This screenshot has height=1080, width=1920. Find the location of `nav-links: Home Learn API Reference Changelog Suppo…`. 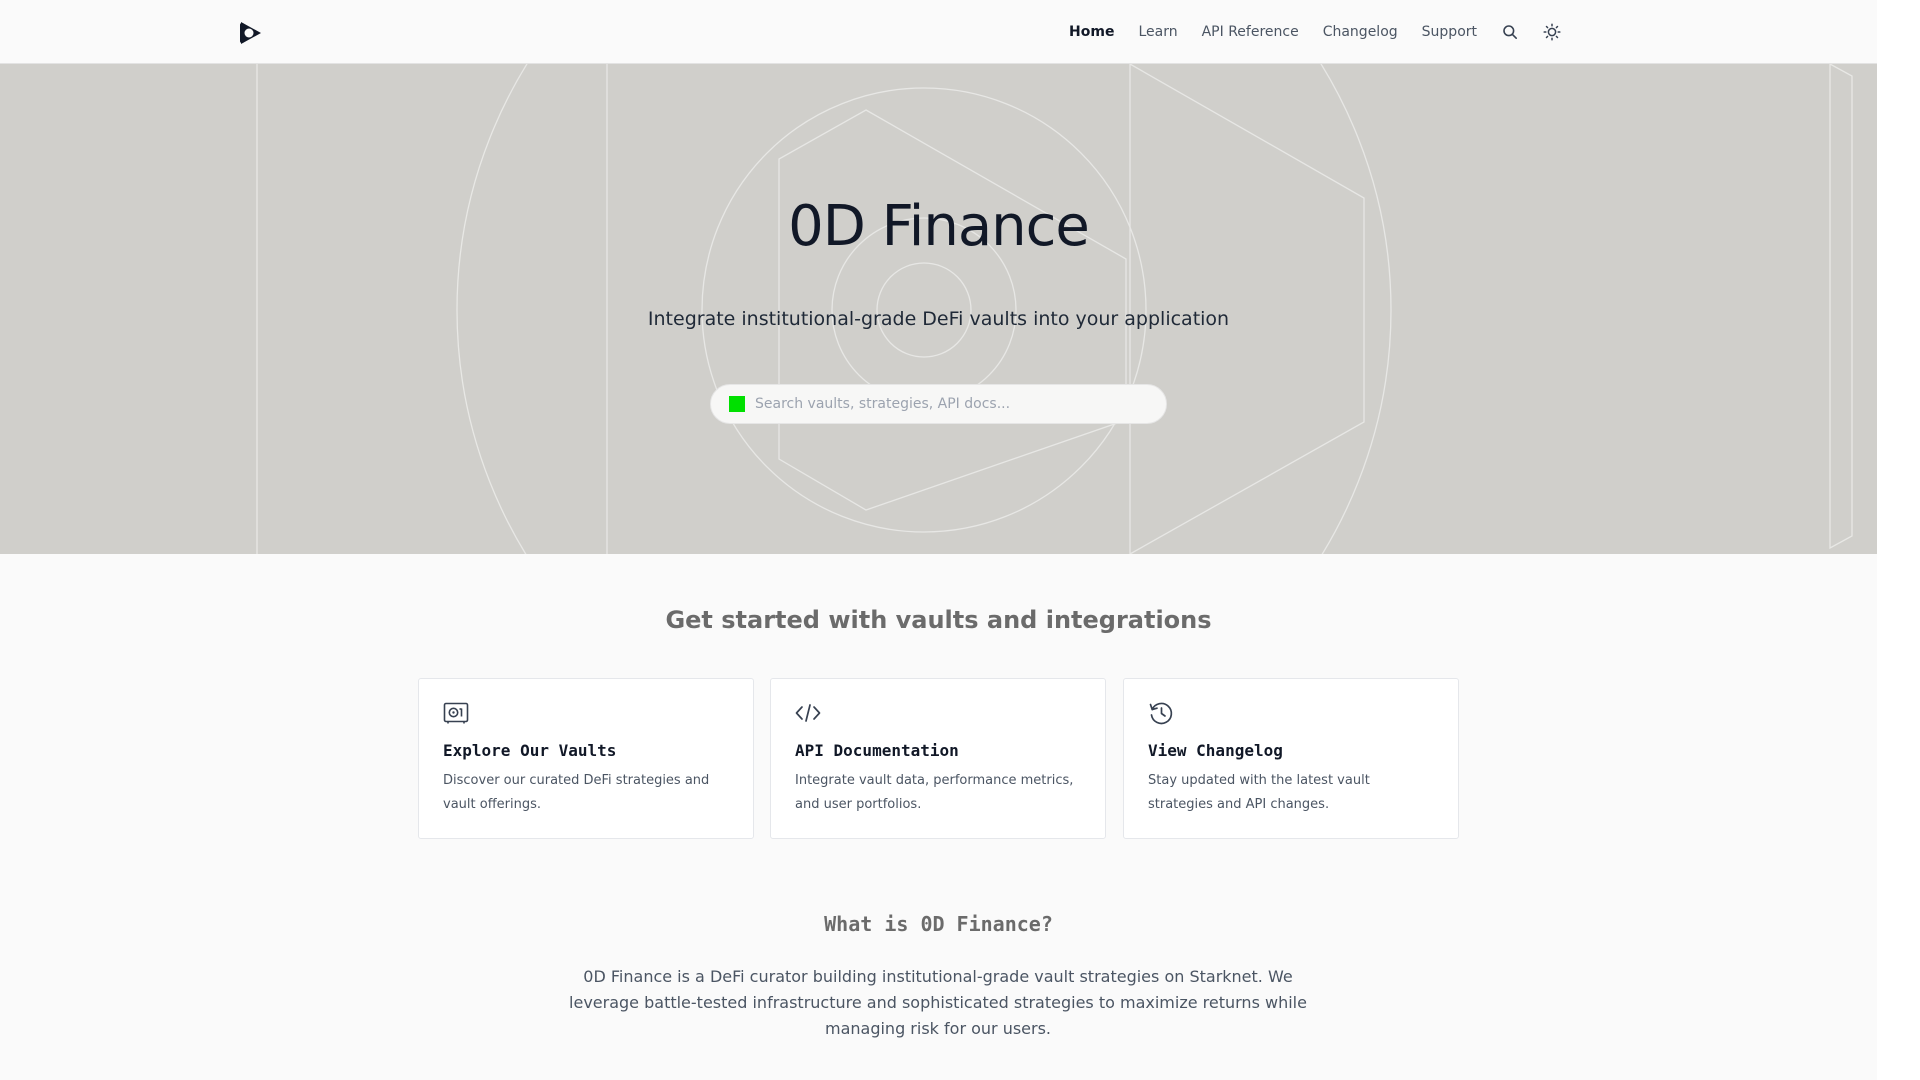

nav-links: Home Learn API Reference Changelog Suppo… is located at coordinates (1315, 32).